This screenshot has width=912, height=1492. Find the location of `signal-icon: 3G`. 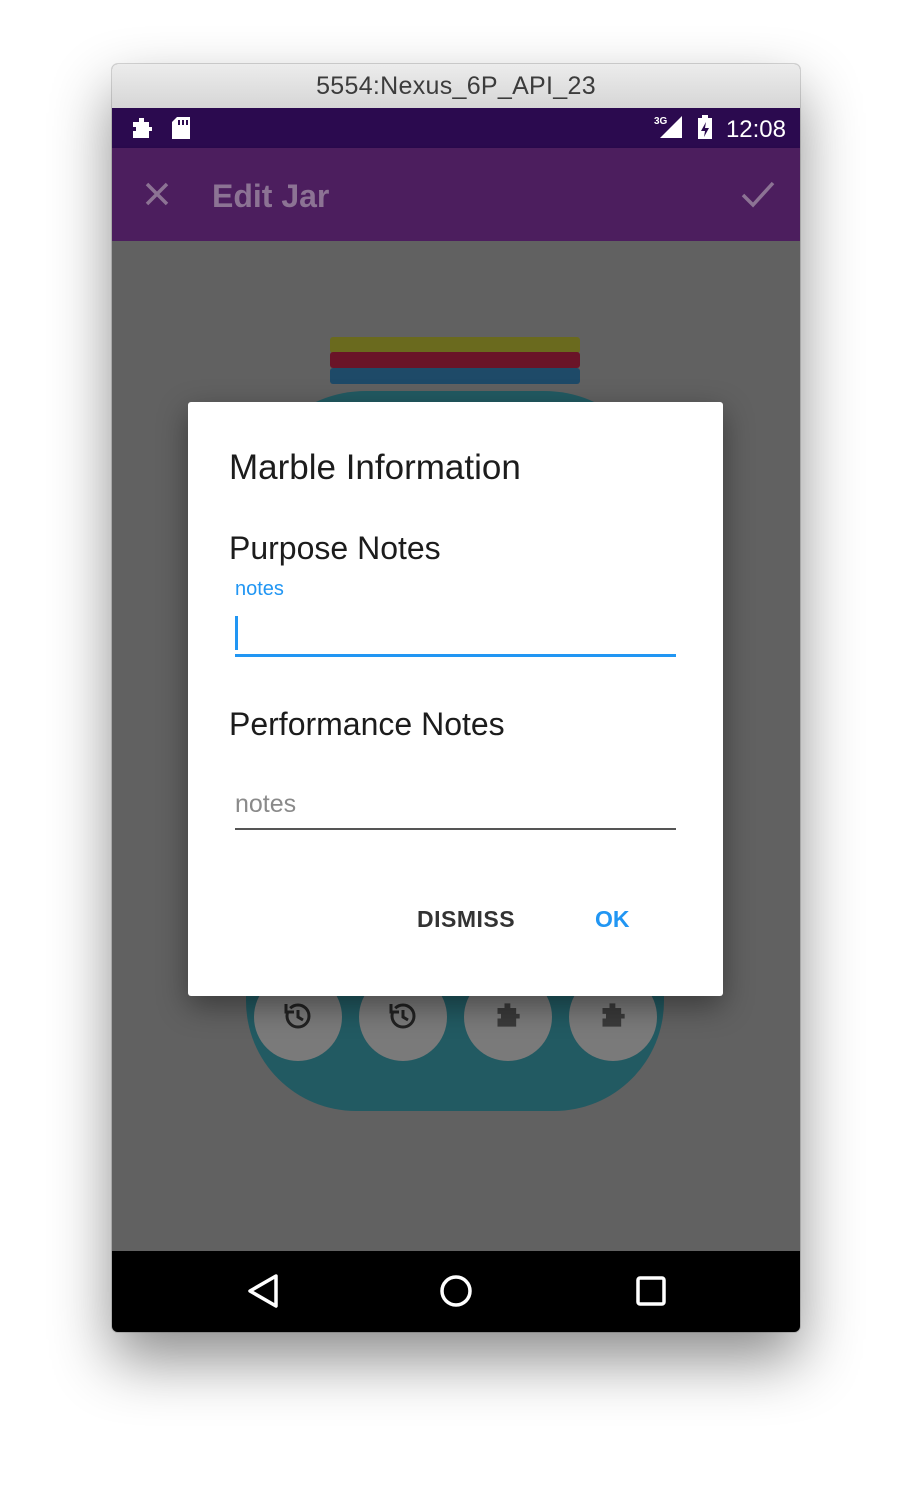

signal-icon: 3G is located at coordinates (669, 129).